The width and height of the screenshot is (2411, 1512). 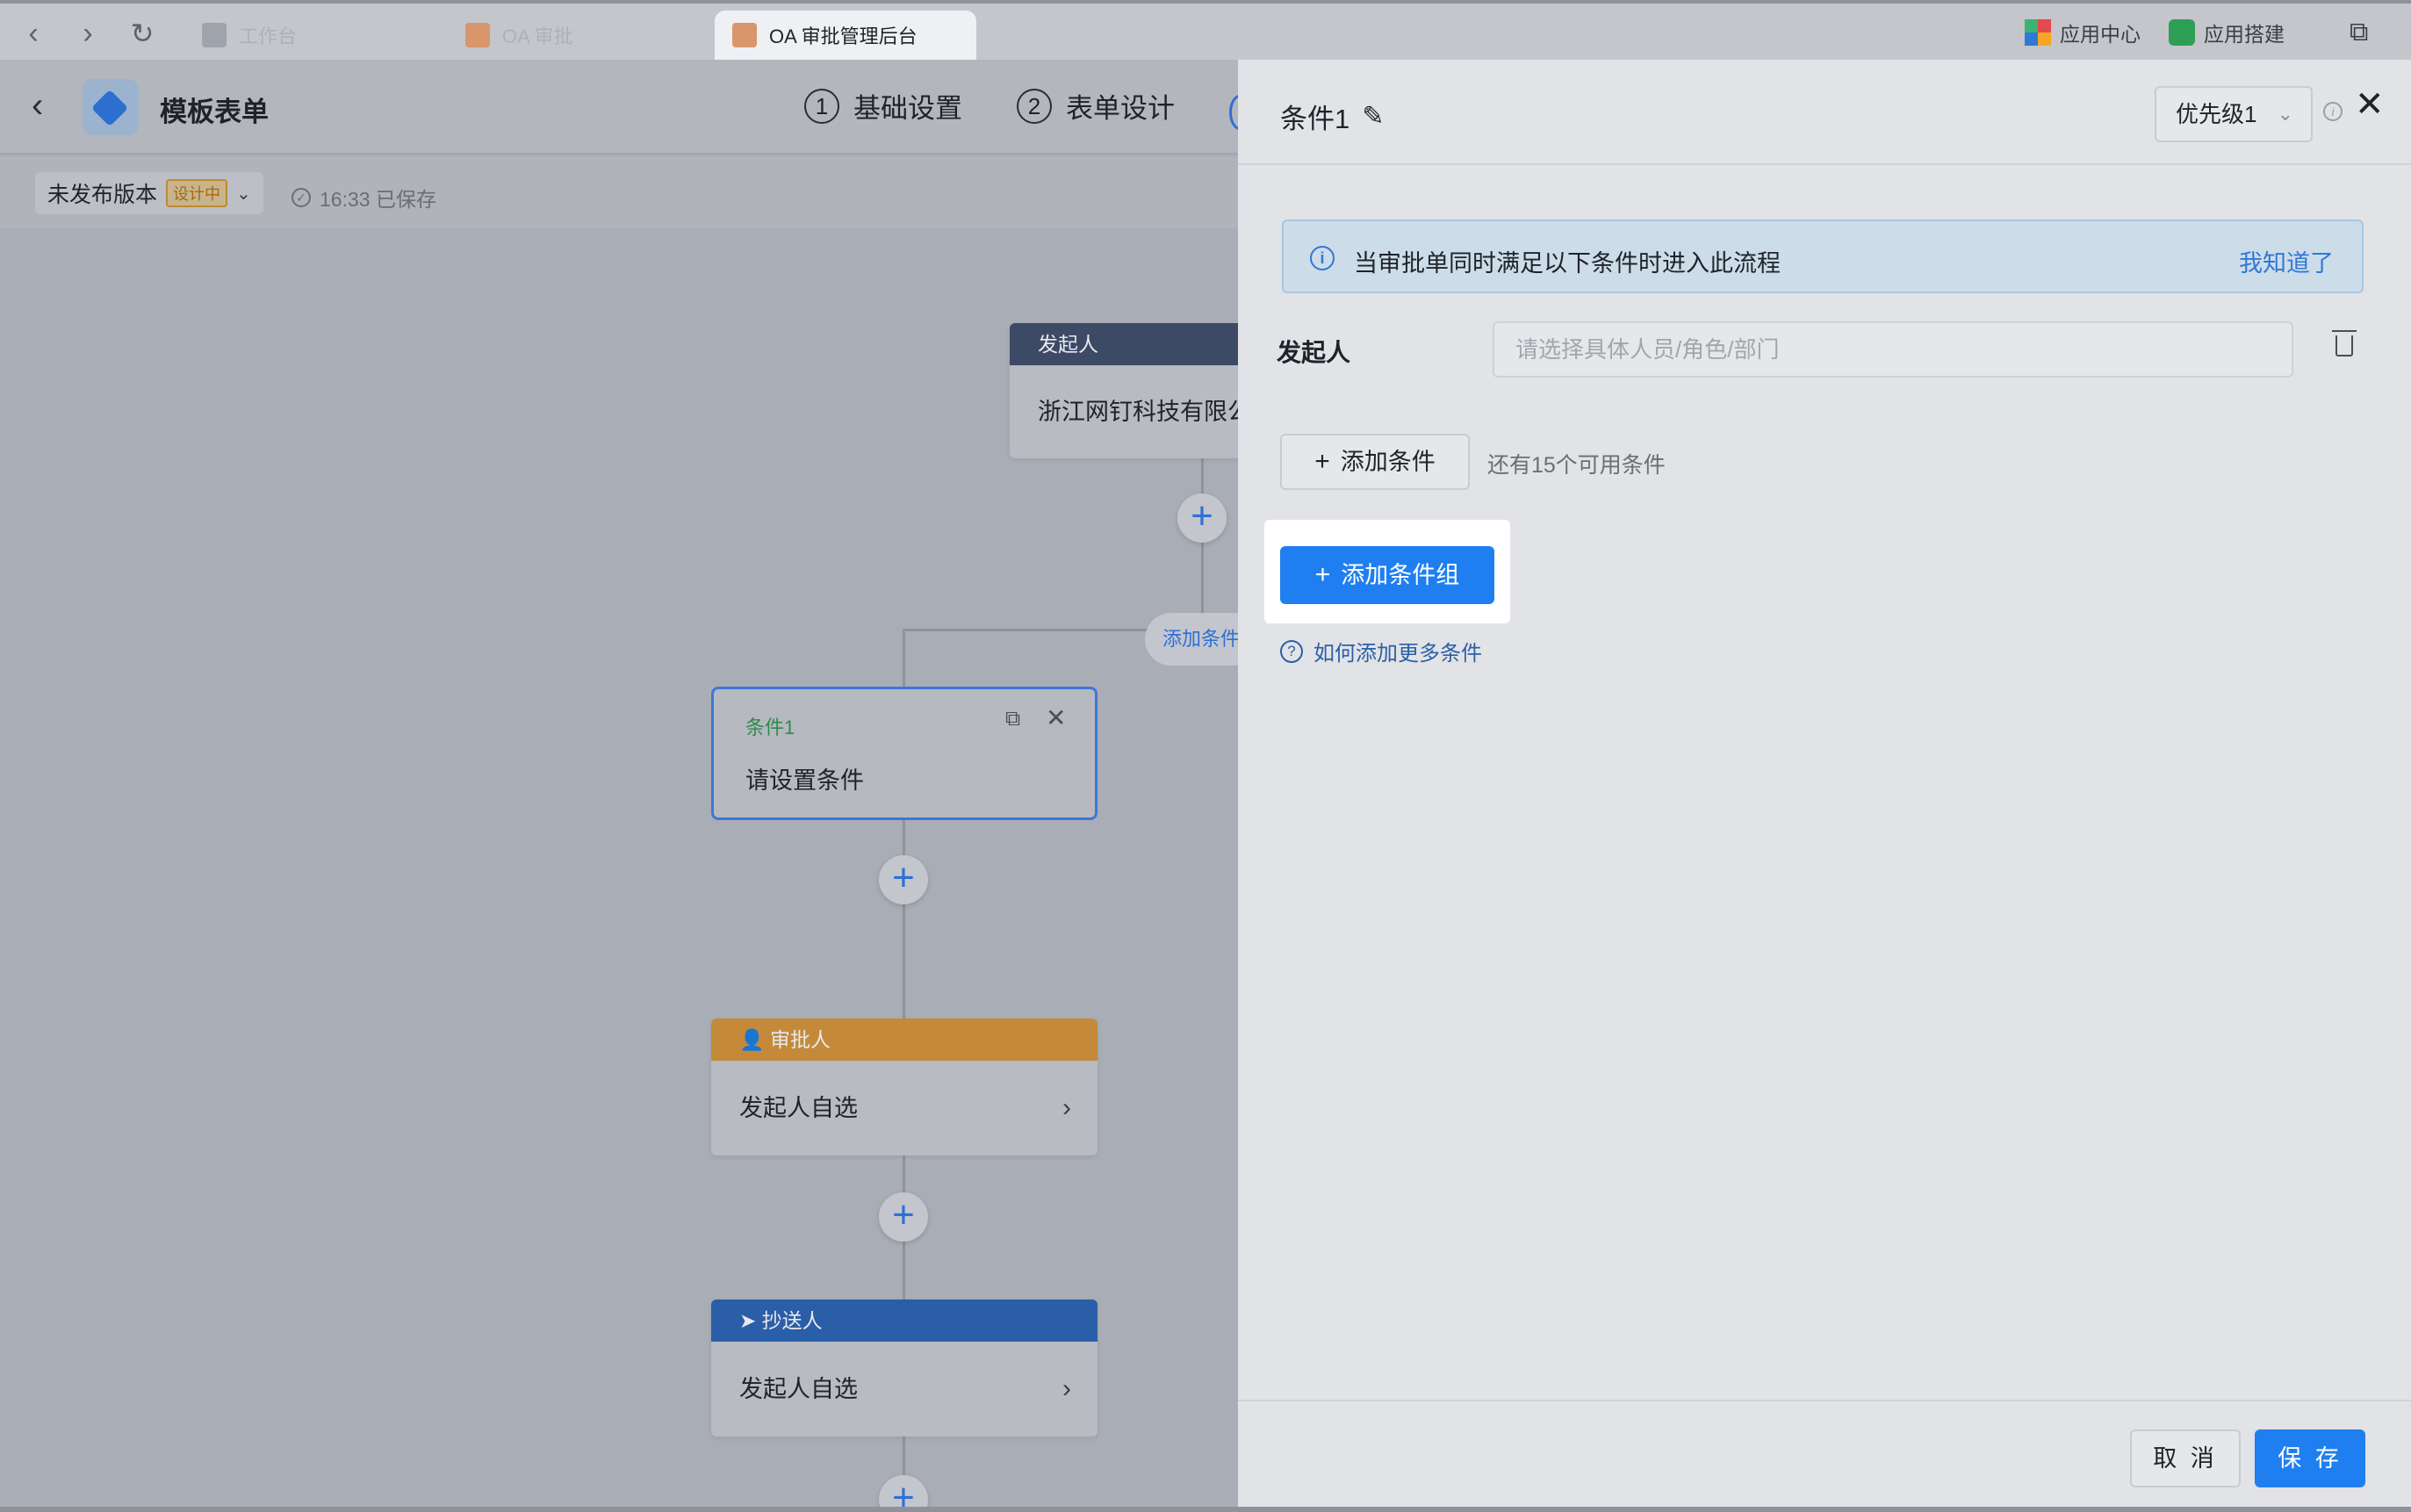 I want to click on forward-icon: ›, so click(x=87, y=33).